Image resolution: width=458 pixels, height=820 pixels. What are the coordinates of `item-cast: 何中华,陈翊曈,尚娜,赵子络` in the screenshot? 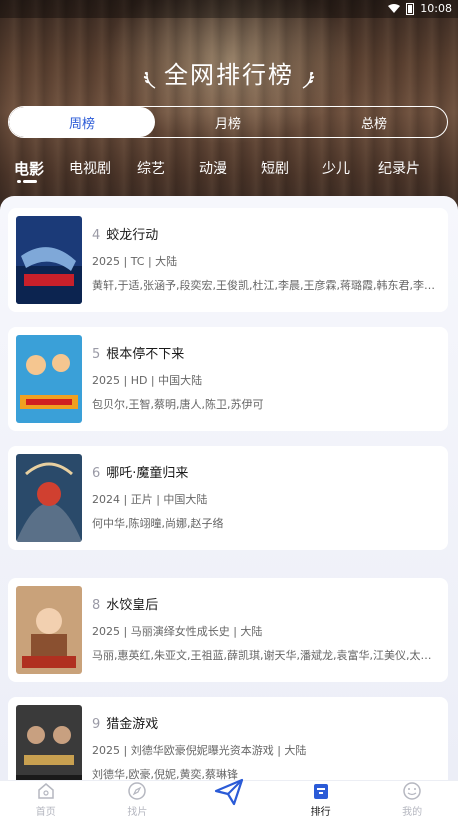 It's located at (158, 523).